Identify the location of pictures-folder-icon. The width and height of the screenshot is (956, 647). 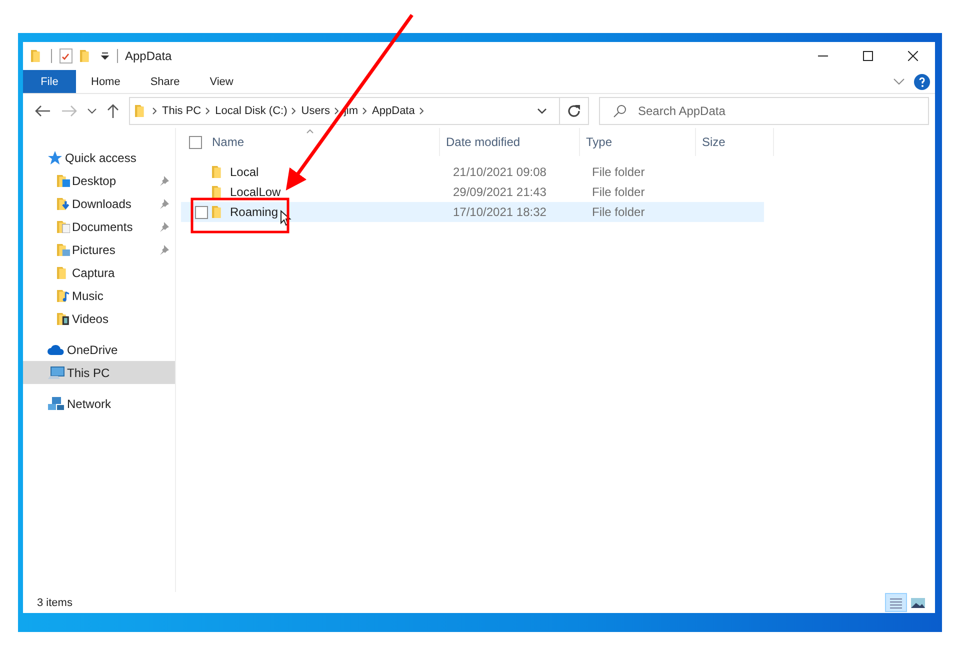
(63, 250).